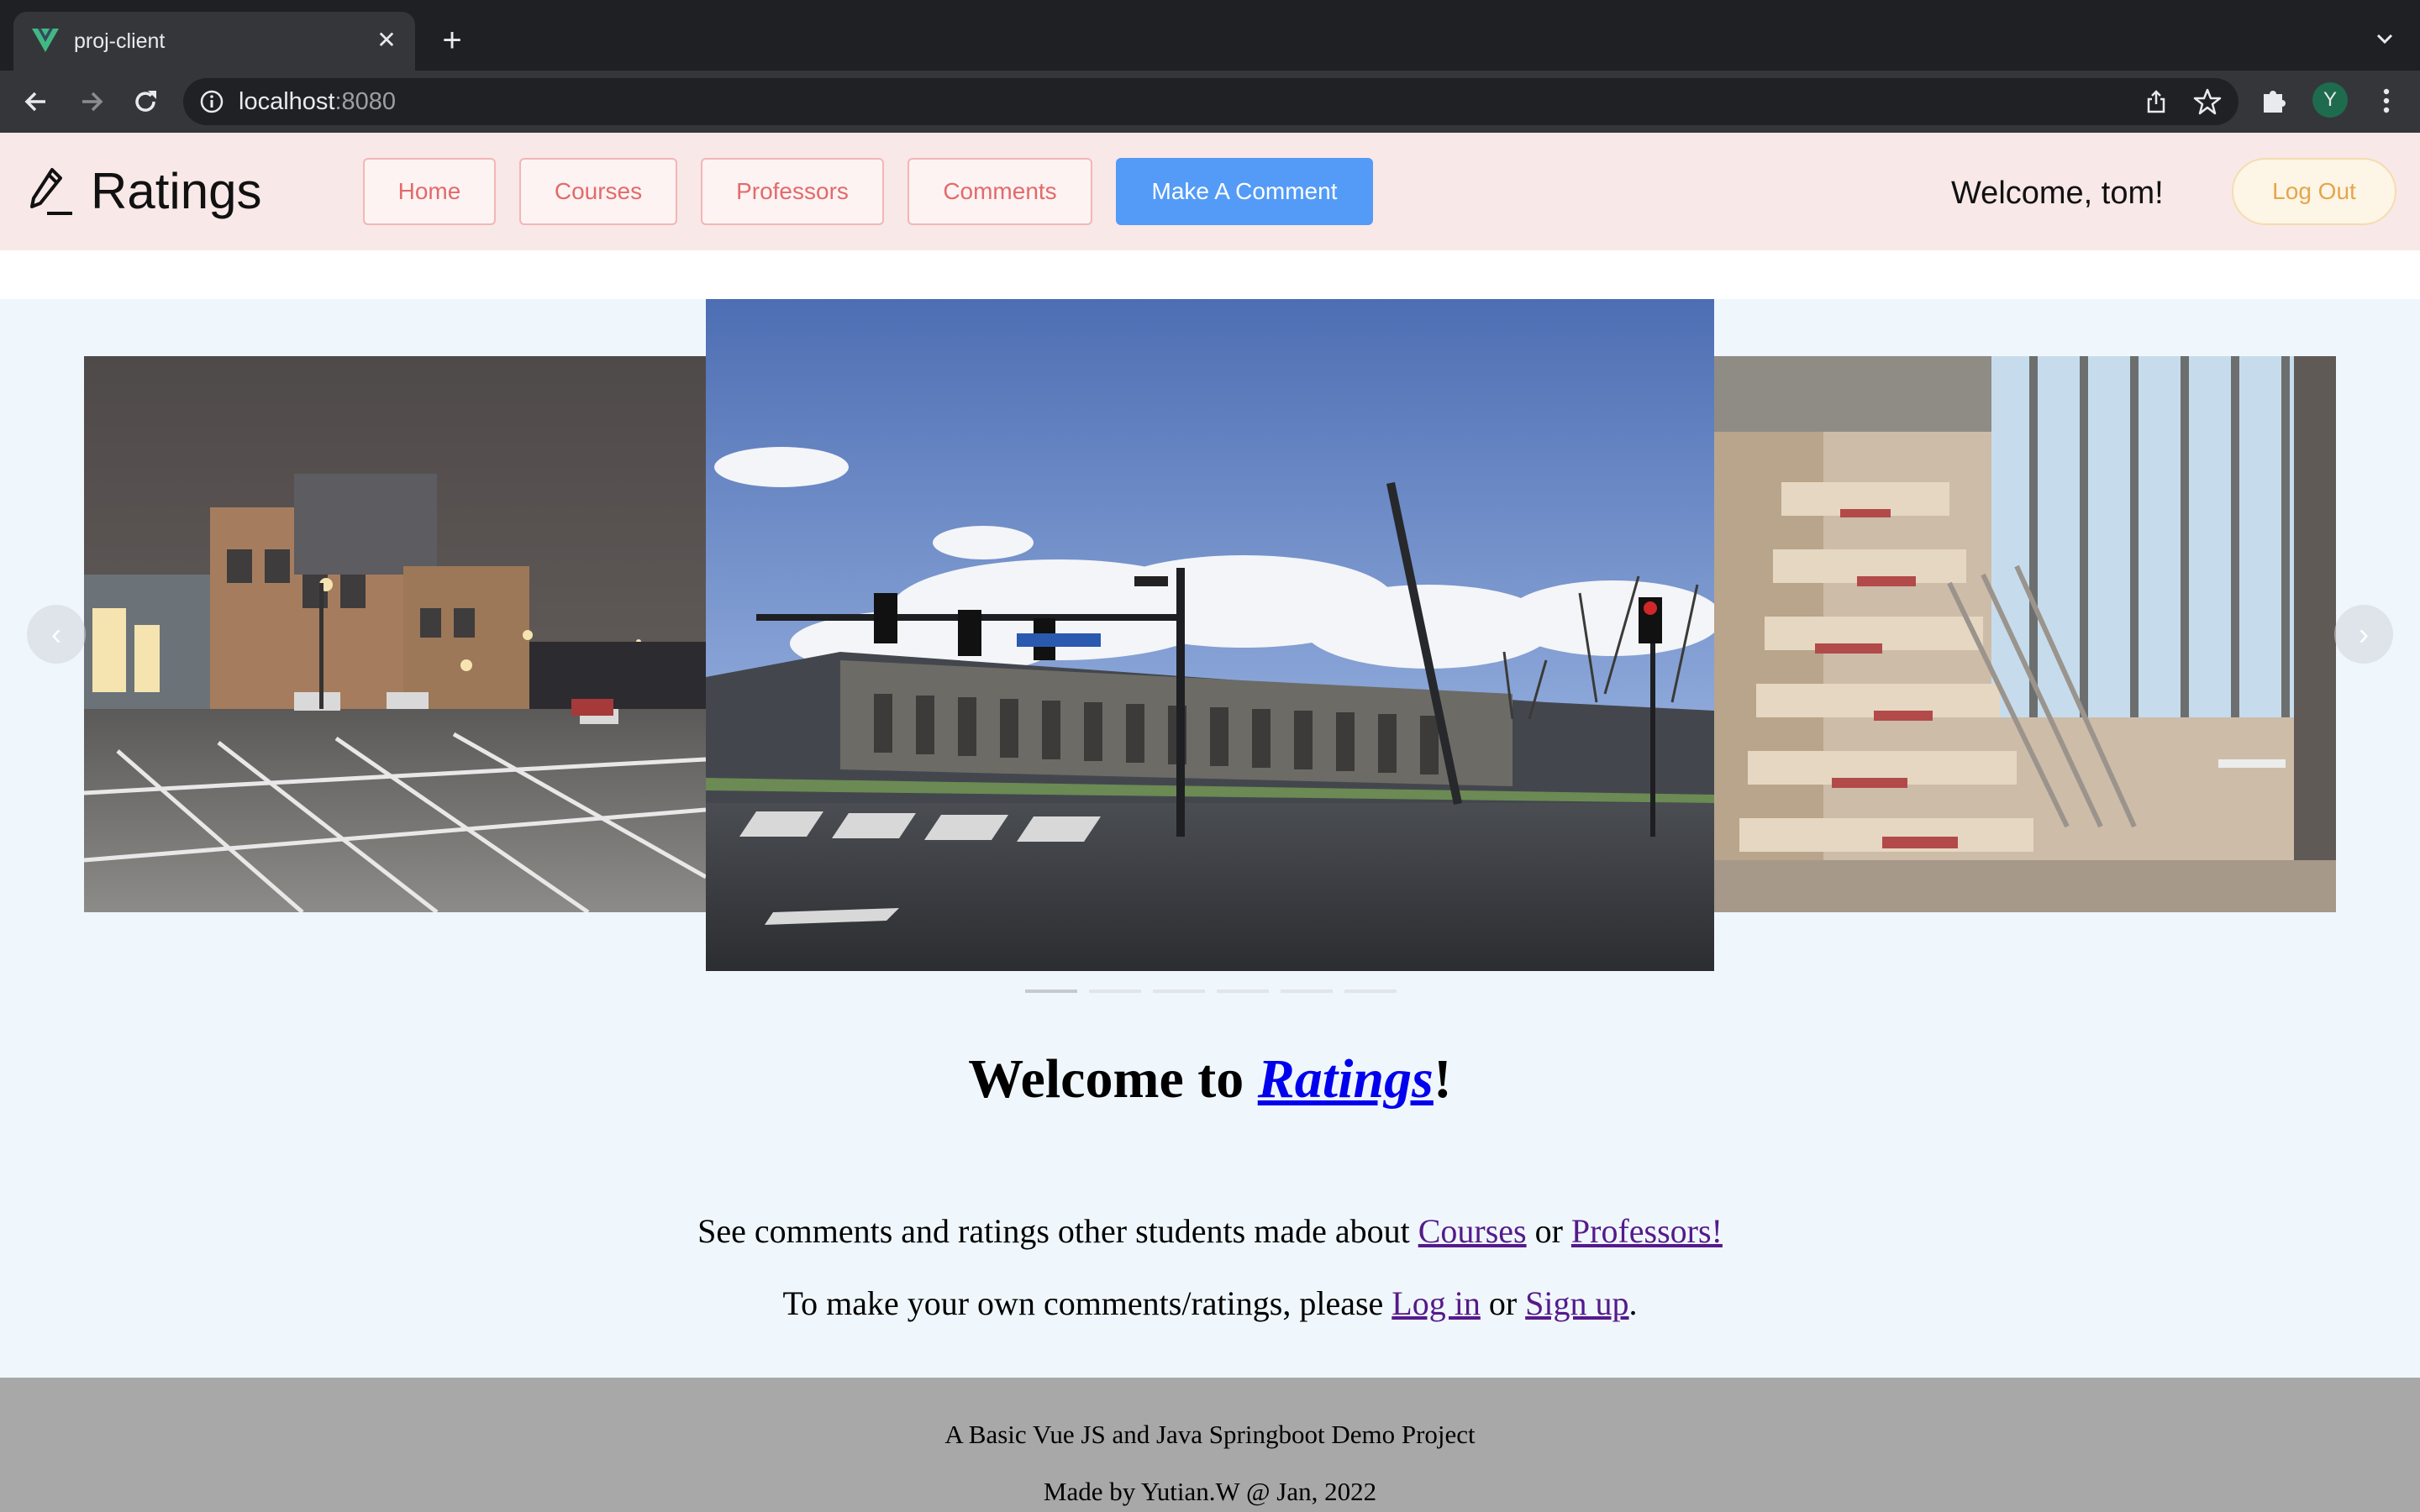 The image size is (2420, 1512). Describe the element at coordinates (1633, 1303) in the screenshot. I see `period-text: .` at that location.